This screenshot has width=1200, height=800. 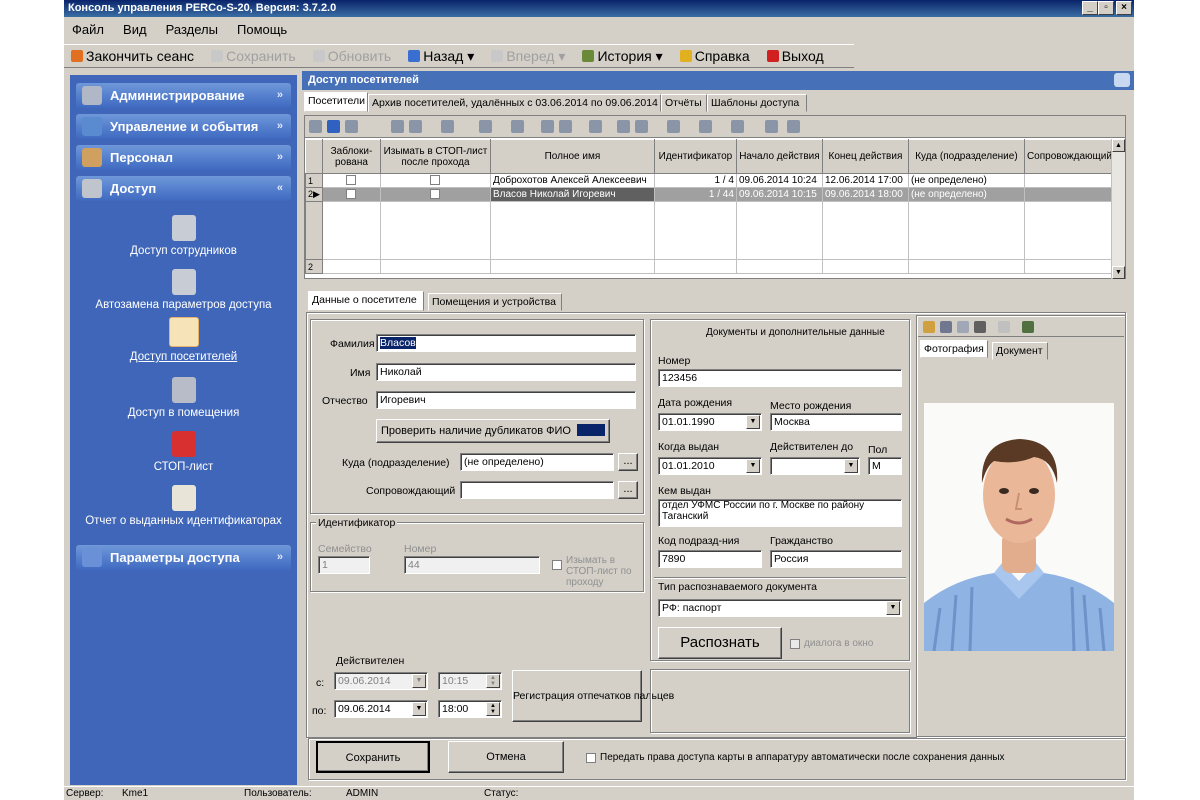 I want to click on scanner-icon, so click(x=963, y=327).